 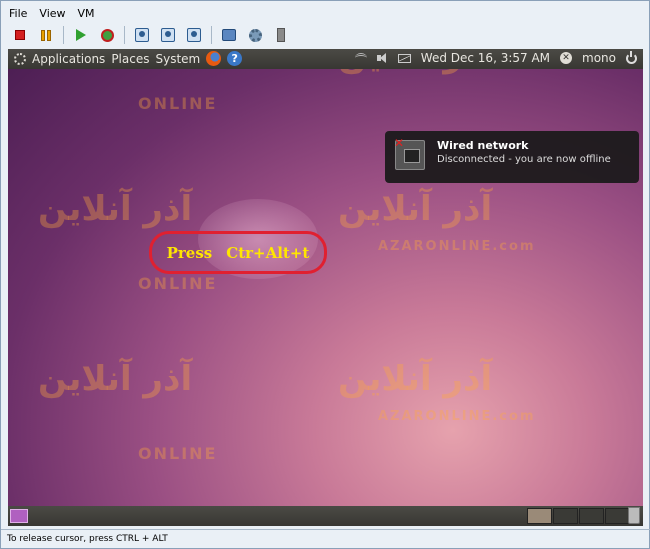 What do you see at coordinates (566, 58) in the screenshot?
I see `user-icon: ✕` at bounding box center [566, 58].